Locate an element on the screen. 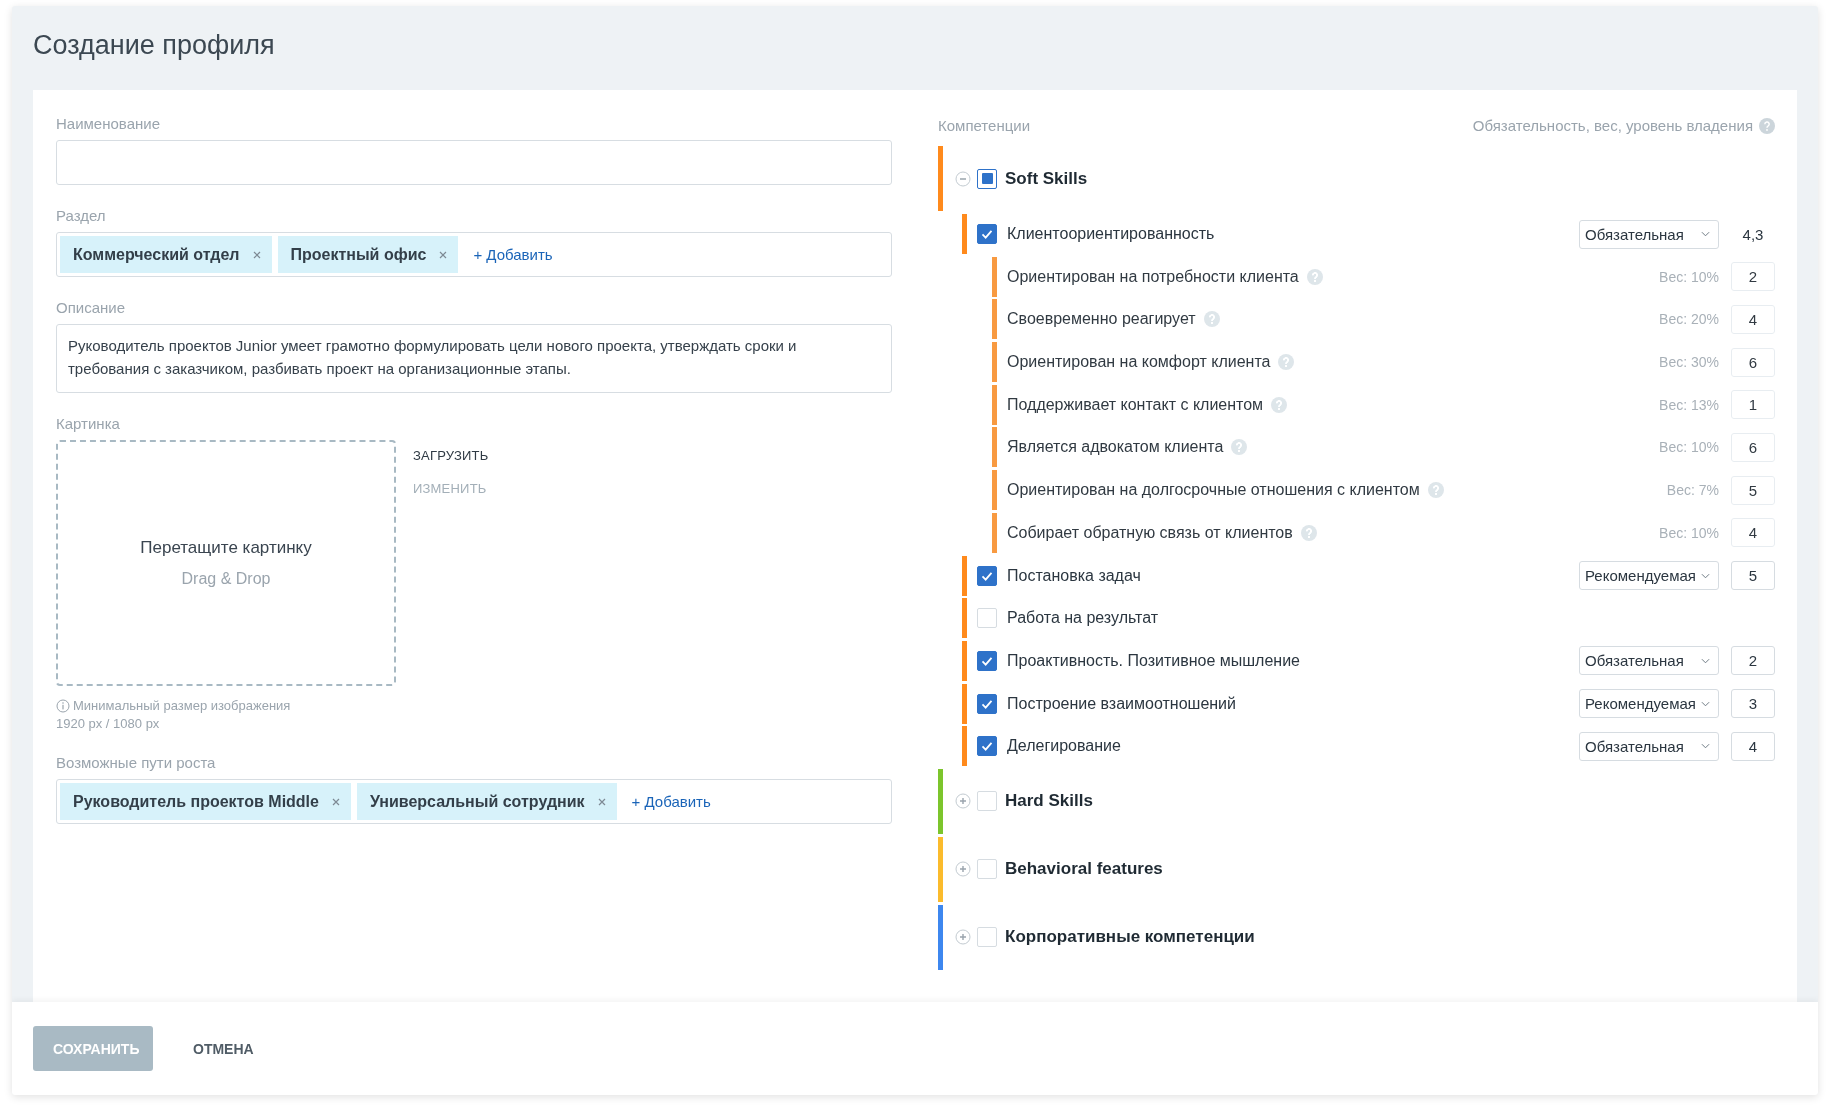 This screenshot has width=1830, height=1110. indicator-name: Ориентирован на долгосрочные отношения с клиентом is located at coordinates (1213, 490).